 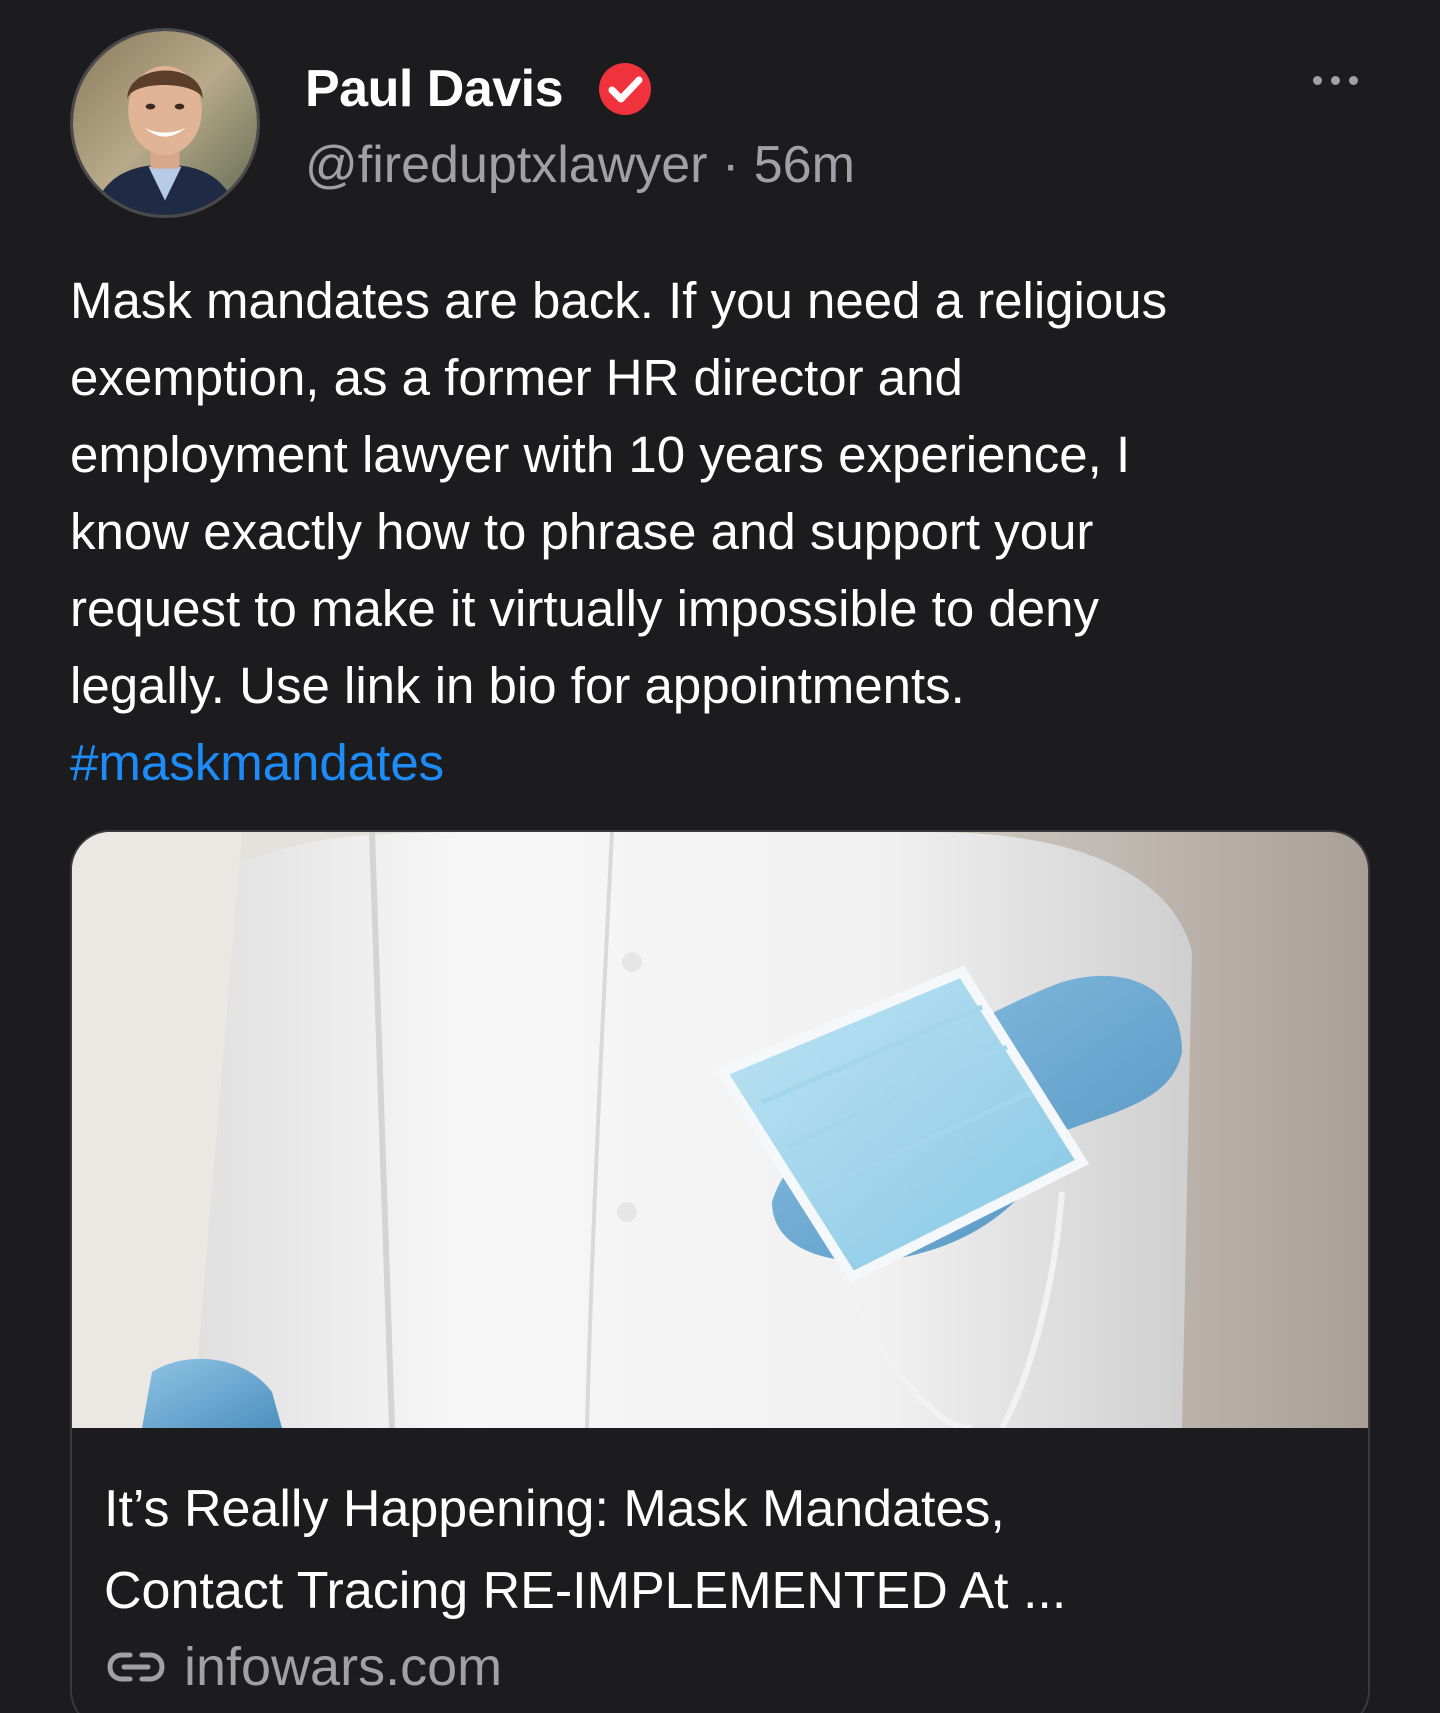 What do you see at coordinates (1317, 80) in the screenshot?
I see `more-horizontal-icon` at bounding box center [1317, 80].